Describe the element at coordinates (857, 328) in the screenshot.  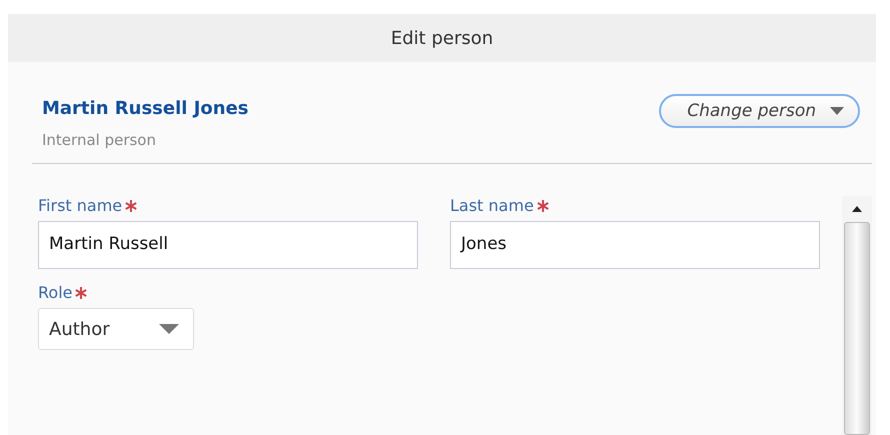
I see `scrollbar-thumb` at that location.